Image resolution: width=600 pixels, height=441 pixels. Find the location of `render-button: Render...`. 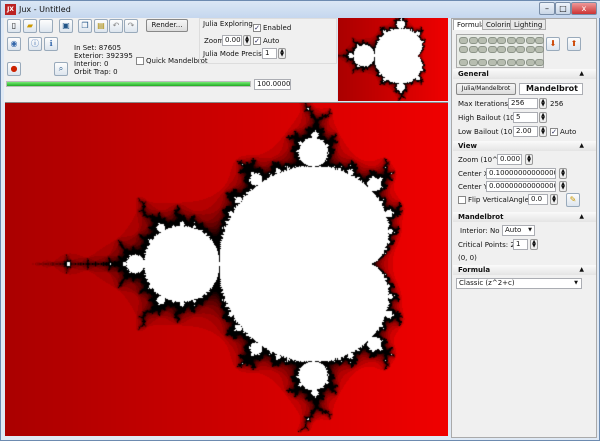

render-button: Render... is located at coordinates (167, 25).